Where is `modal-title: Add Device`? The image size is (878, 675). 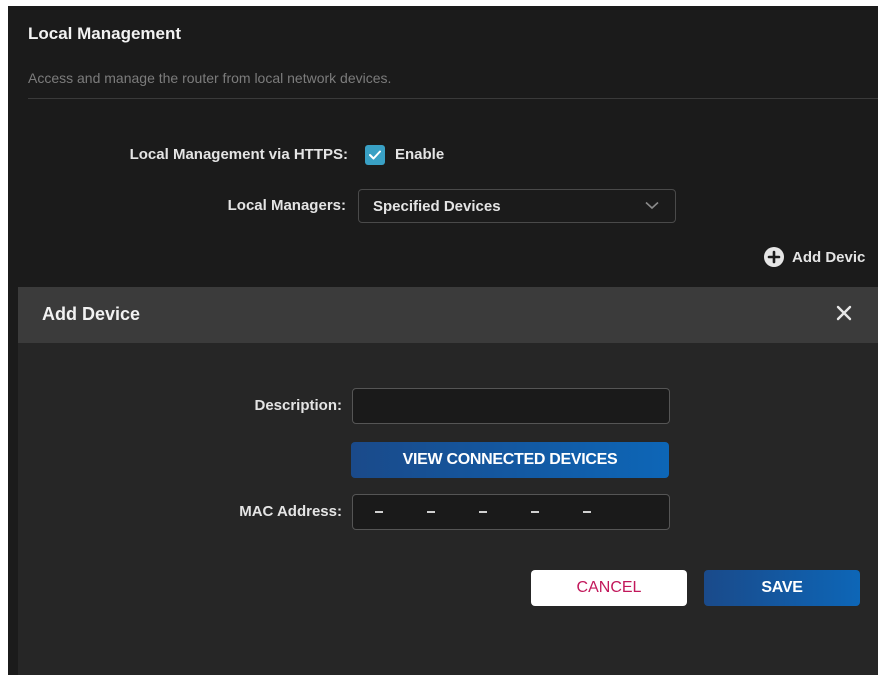 modal-title: Add Device is located at coordinates (91, 314).